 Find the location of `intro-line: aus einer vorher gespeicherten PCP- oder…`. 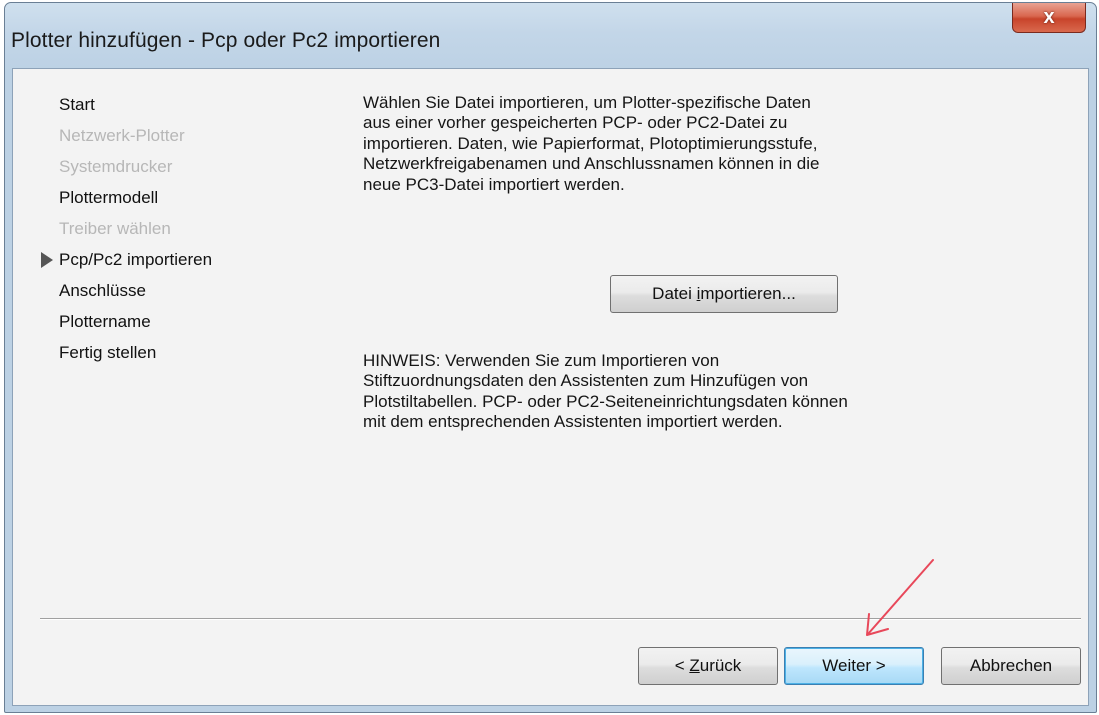

intro-line: aus einer vorher gespeicherten PCP- oder… is located at coordinates (575, 123).